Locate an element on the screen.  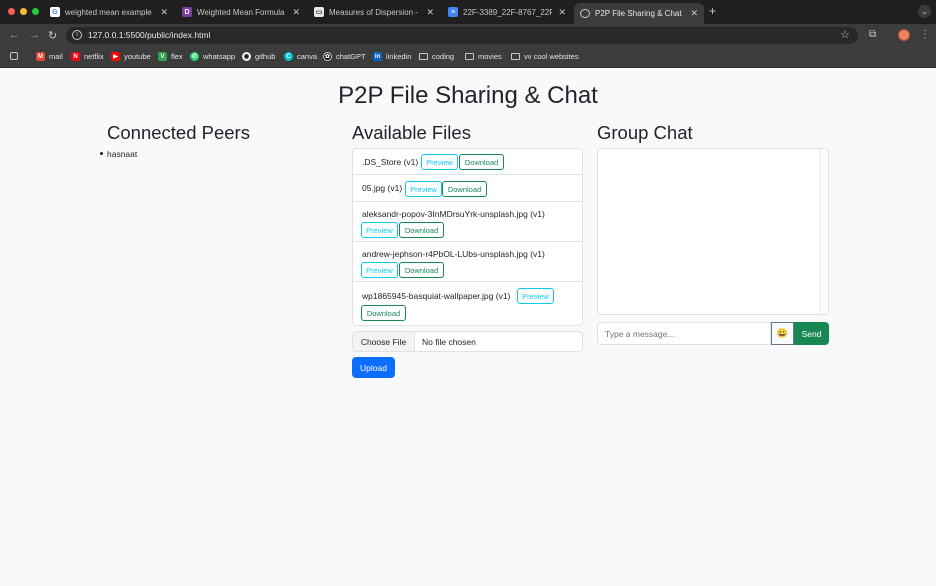
file-name: .DS_Store (v1) is located at coordinates (390, 162).